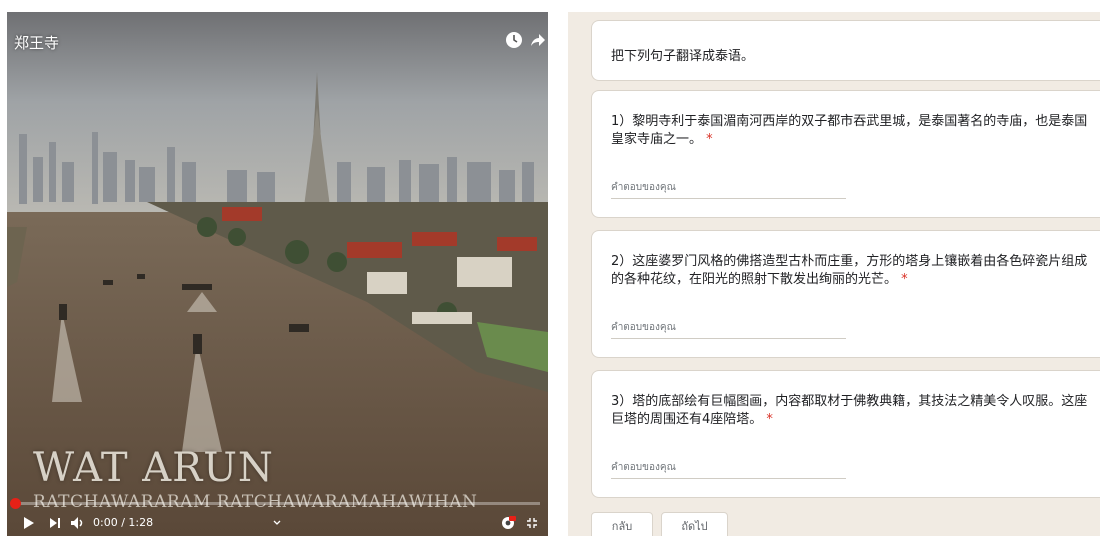  I want to click on clock-icon, so click(514, 40).